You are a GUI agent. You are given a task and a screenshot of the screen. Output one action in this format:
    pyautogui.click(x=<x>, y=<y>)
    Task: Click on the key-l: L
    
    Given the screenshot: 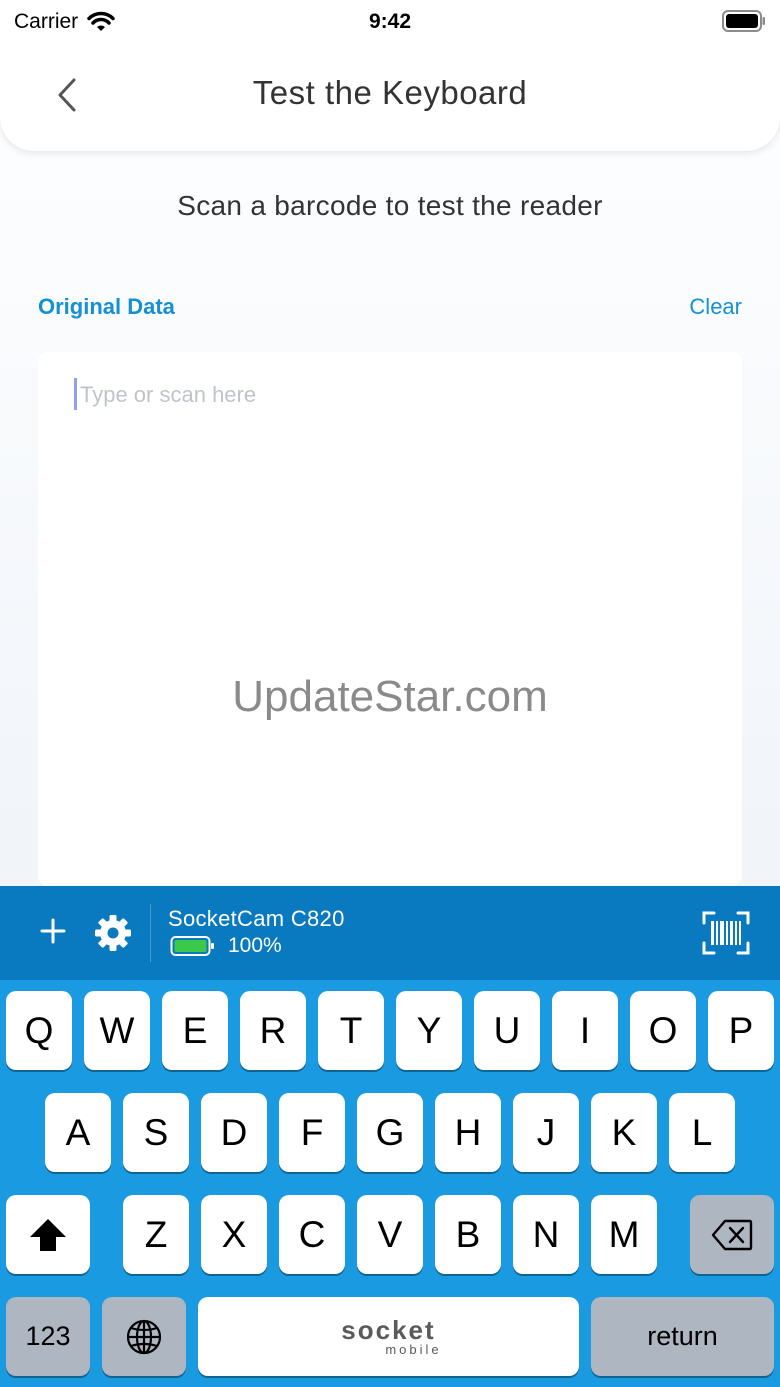 What is the action you would take?
    pyautogui.click(x=702, y=1132)
    